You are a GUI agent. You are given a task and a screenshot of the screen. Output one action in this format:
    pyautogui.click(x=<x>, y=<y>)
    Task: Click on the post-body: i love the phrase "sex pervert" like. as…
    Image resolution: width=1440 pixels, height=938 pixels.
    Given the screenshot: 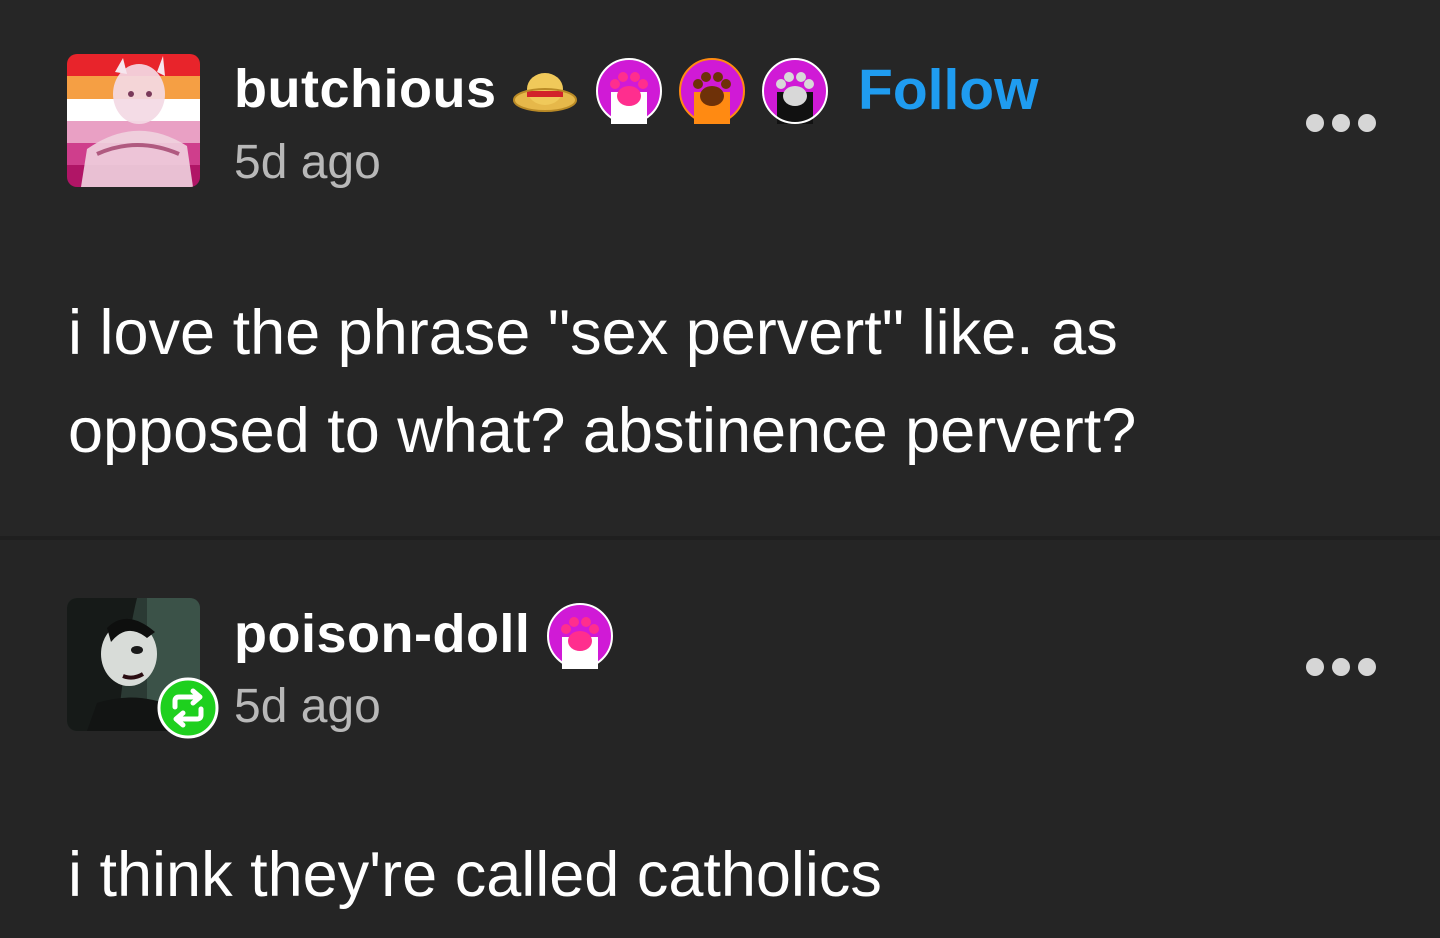 What is the action you would take?
    pyautogui.click(x=602, y=382)
    